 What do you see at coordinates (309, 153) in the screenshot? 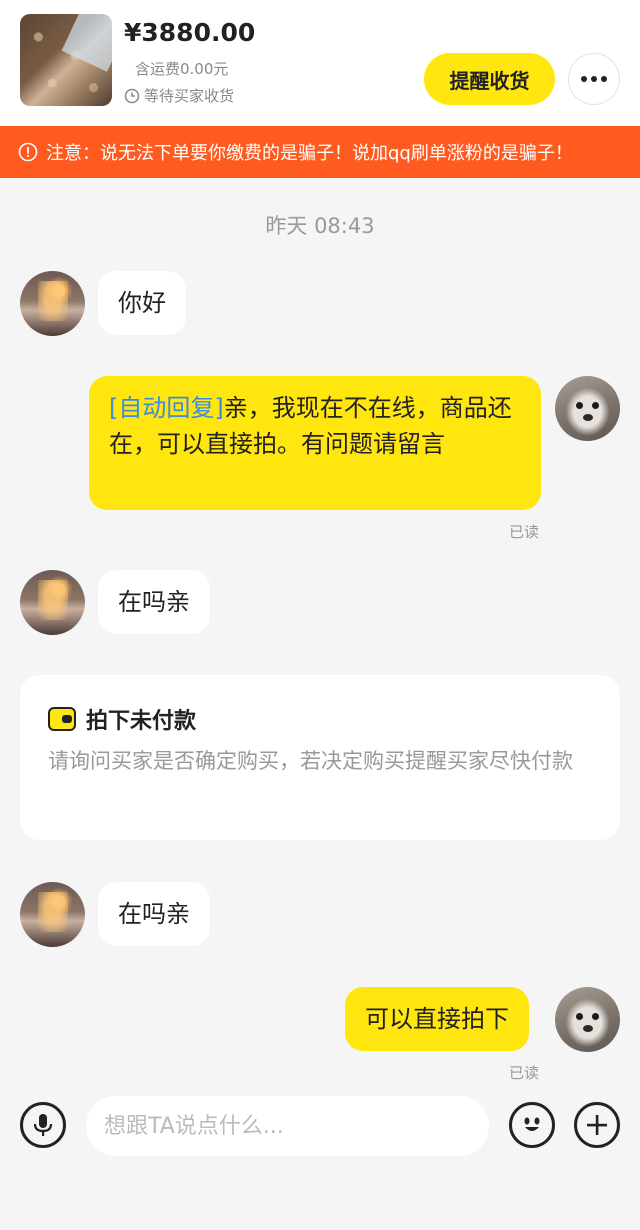
I see `warning-text: 注意：说无法下单要你缴费的是骗子！说加qq刷单涨粉的是骗子！` at bounding box center [309, 153].